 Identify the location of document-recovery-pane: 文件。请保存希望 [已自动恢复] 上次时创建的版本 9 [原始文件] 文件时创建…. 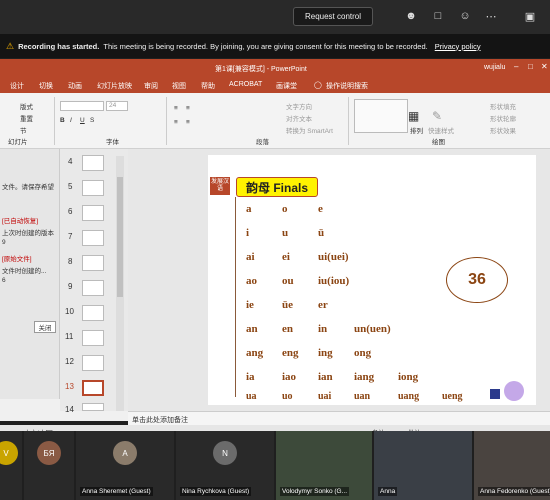
(30, 274).